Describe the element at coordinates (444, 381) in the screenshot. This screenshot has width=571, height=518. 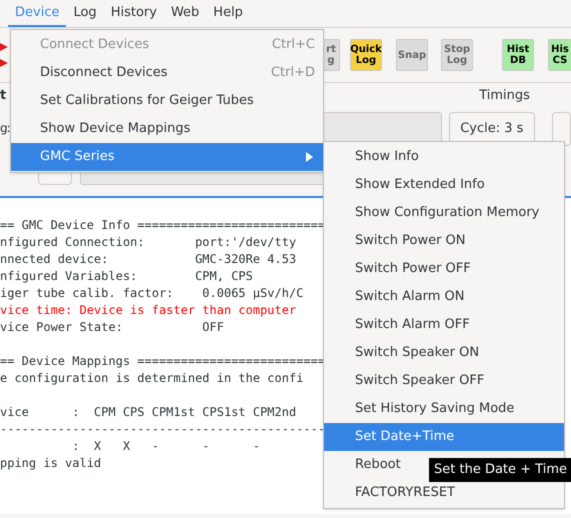
I see `menu-item: Switch Speaker OFF` at that location.